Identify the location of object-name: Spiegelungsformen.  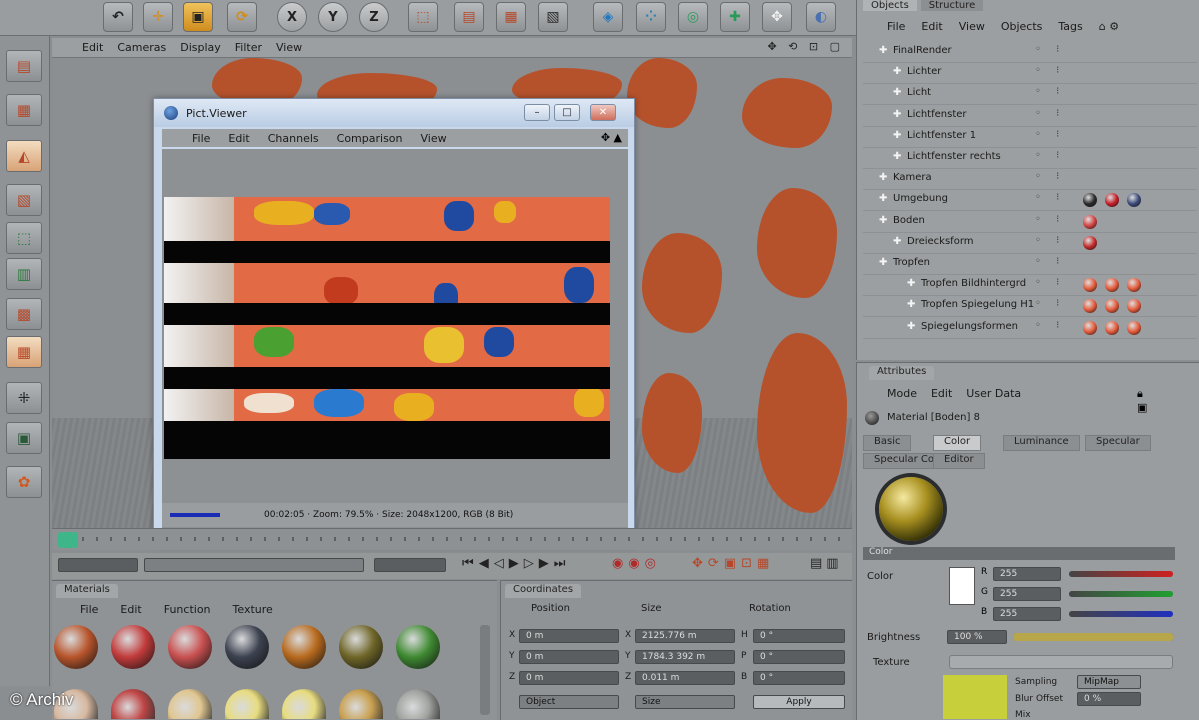
(969, 326).